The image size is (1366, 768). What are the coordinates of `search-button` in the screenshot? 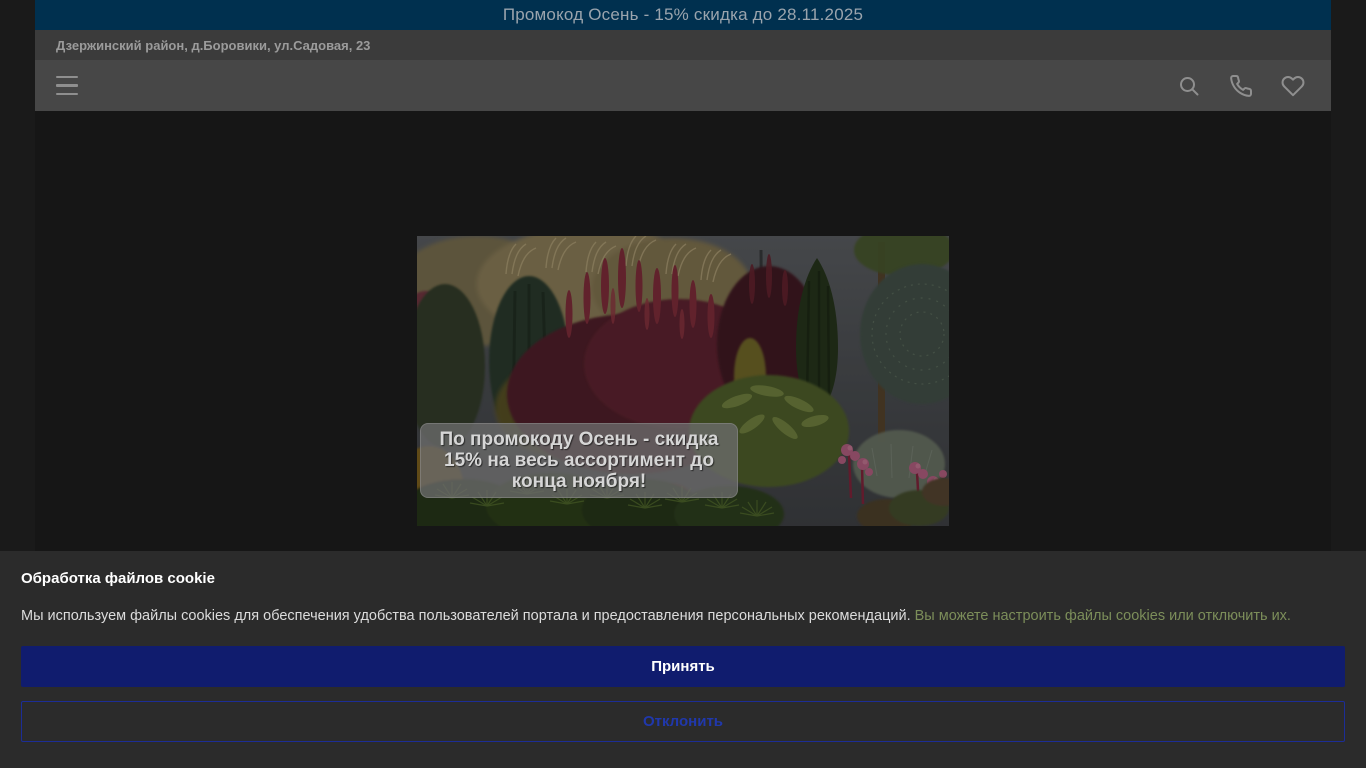 It's located at (1189, 86).